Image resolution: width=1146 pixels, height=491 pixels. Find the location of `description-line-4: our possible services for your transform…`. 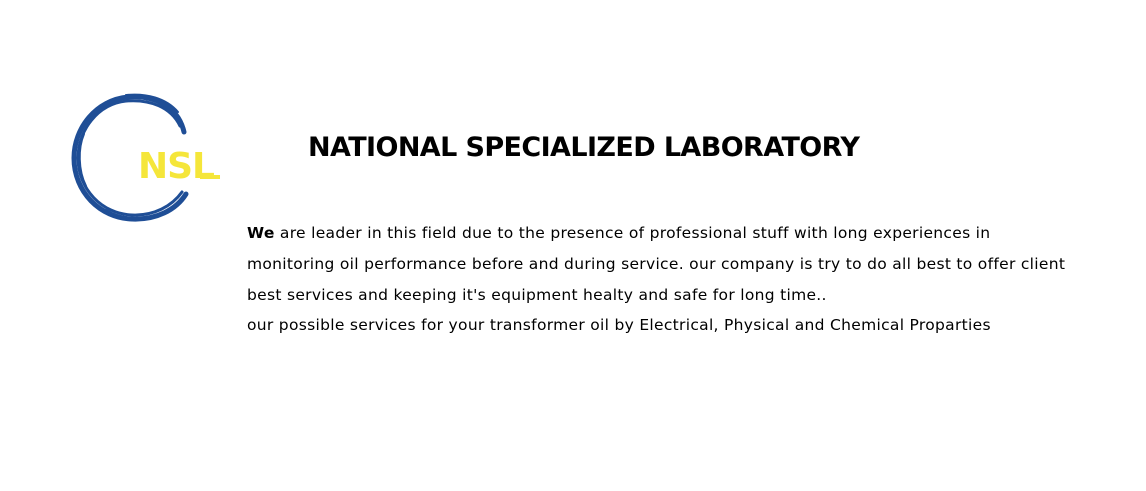

description-line-4: our possible services for your transform… is located at coordinates (619, 325).